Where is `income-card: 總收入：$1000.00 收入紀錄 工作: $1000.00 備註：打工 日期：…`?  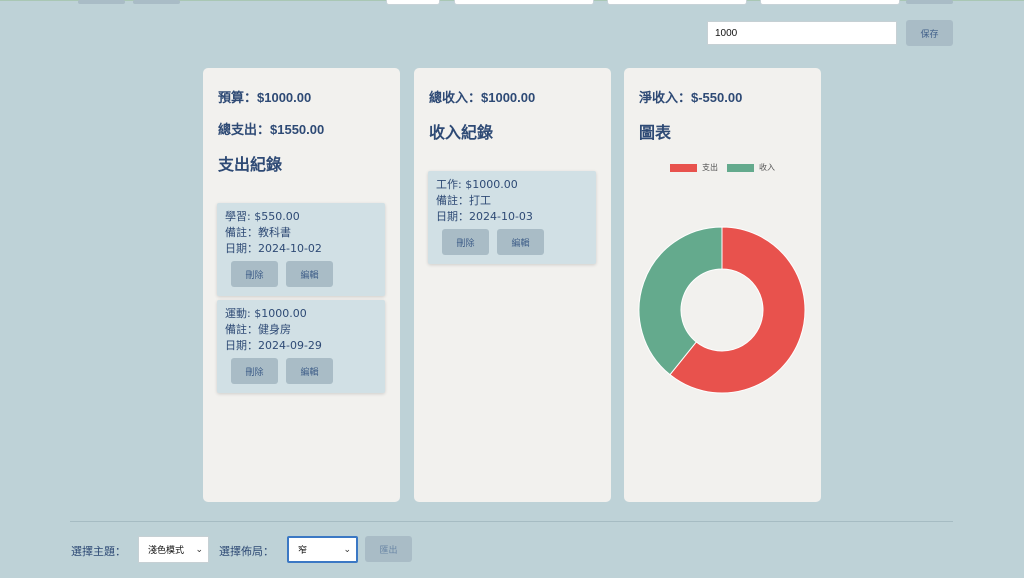
income-card: 總收入：$1000.00 收入紀錄 工作: $1000.00 備註：打工 日期：… is located at coordinates (512, 285).